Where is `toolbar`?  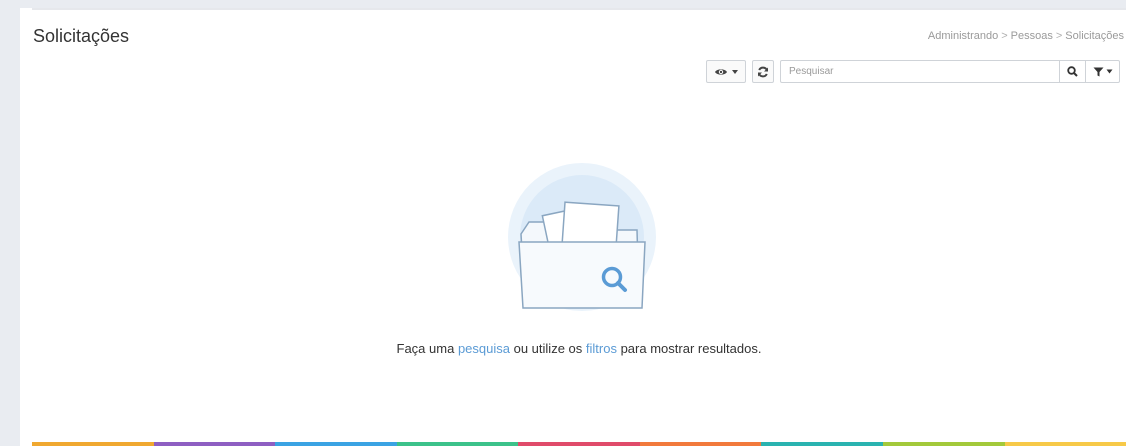 toolbar is located at coordinates (579, 72).